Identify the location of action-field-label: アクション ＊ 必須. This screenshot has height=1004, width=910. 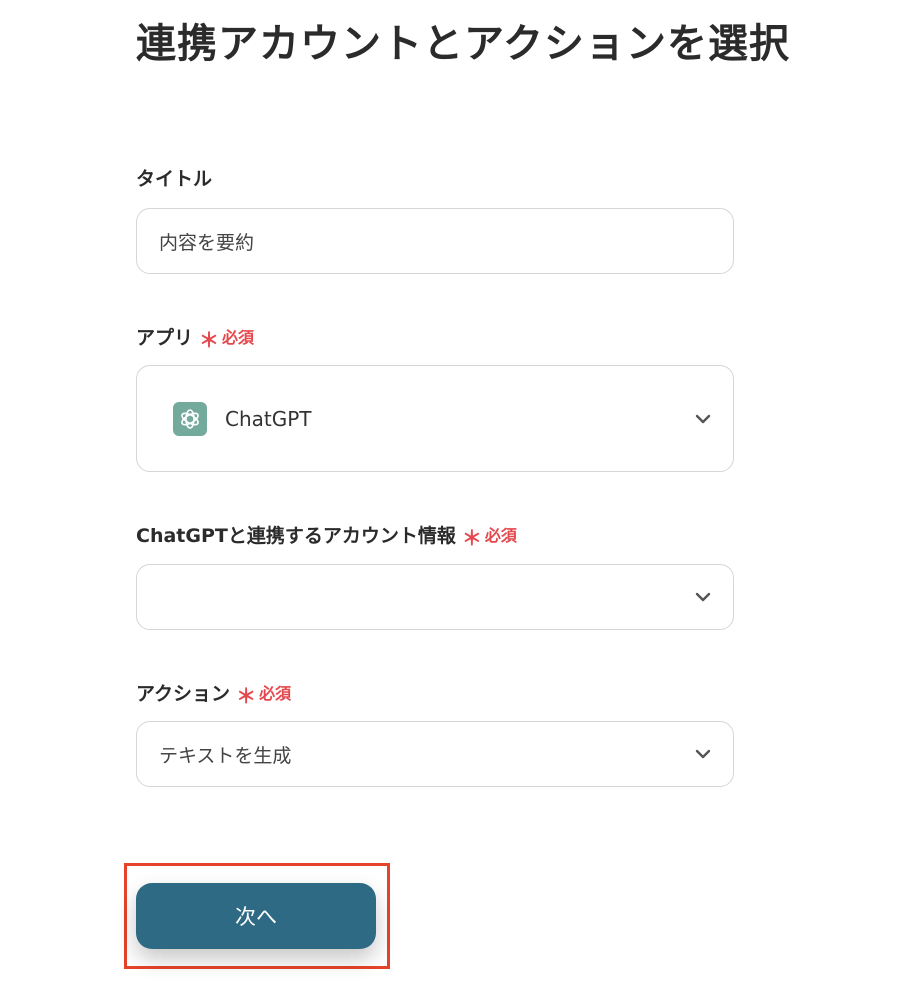
(214, 694).